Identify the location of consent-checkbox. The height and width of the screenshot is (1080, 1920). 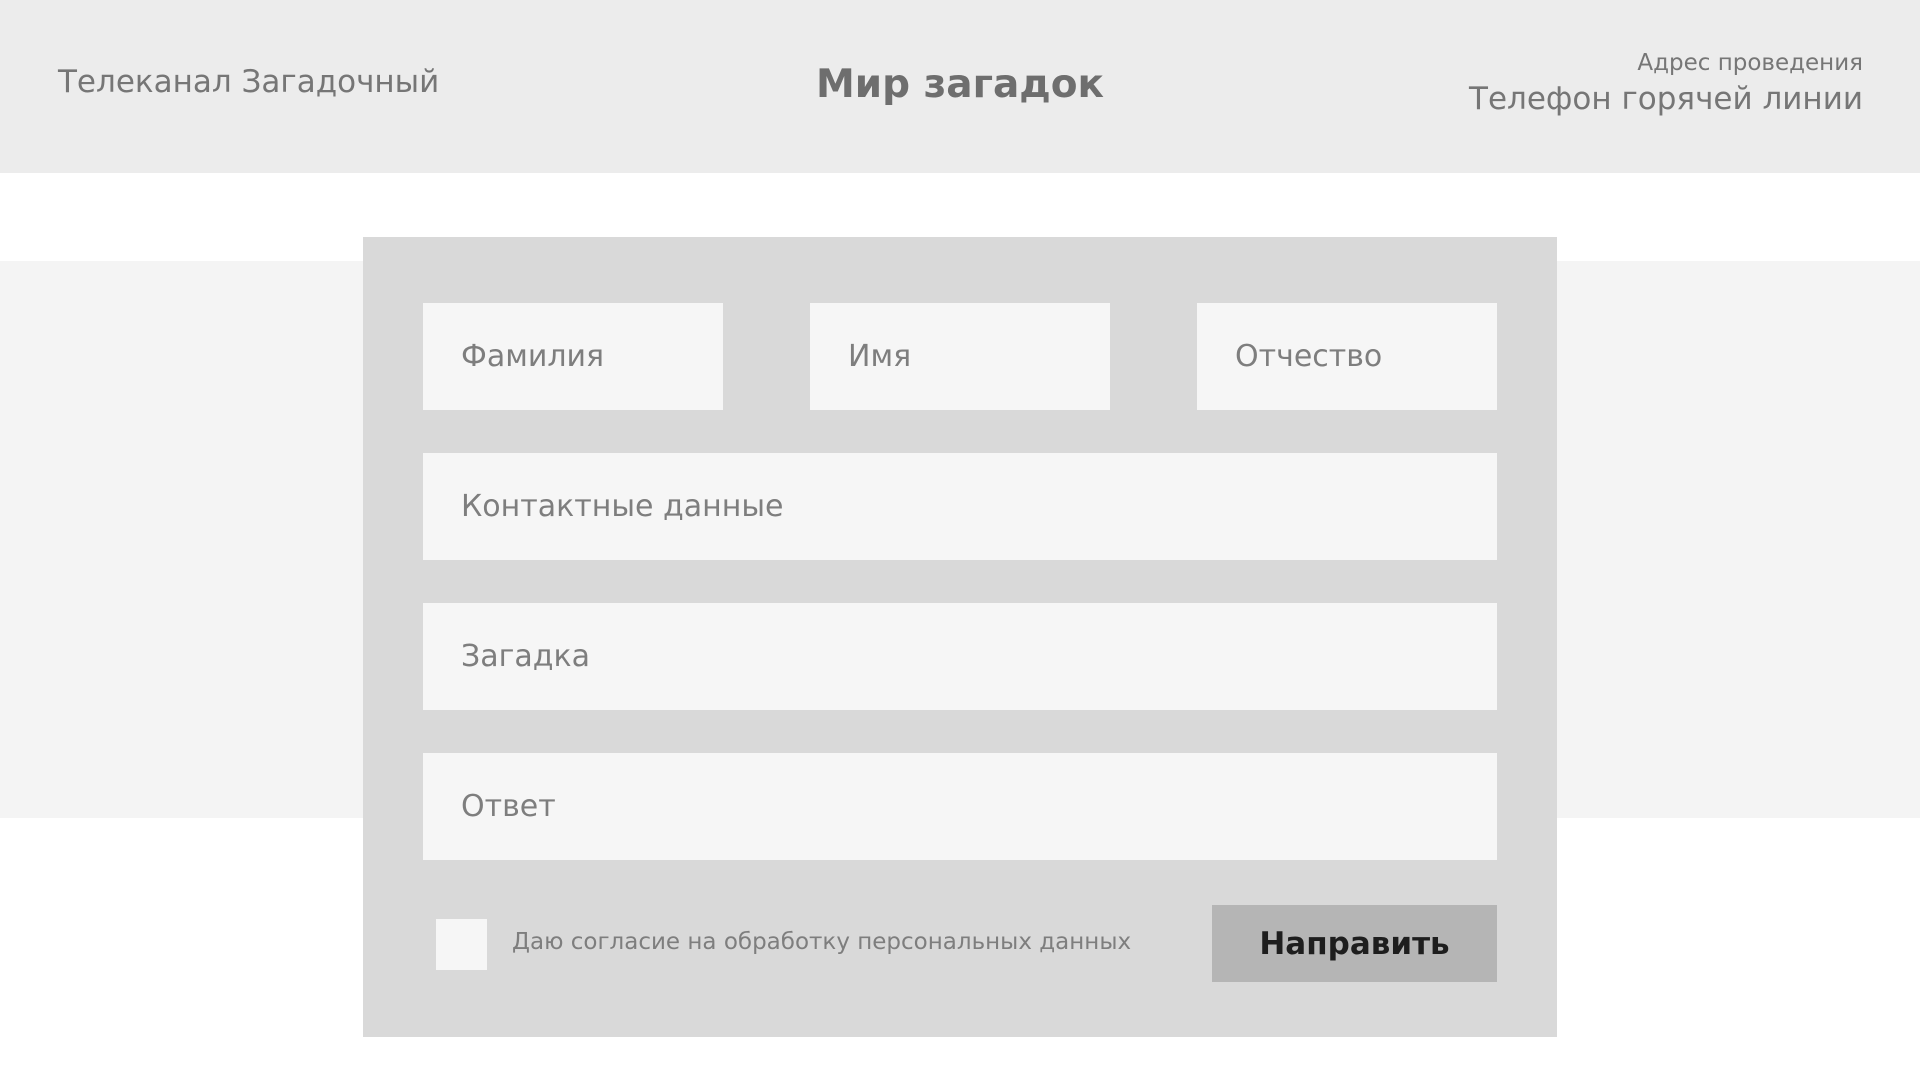
(461, 944).